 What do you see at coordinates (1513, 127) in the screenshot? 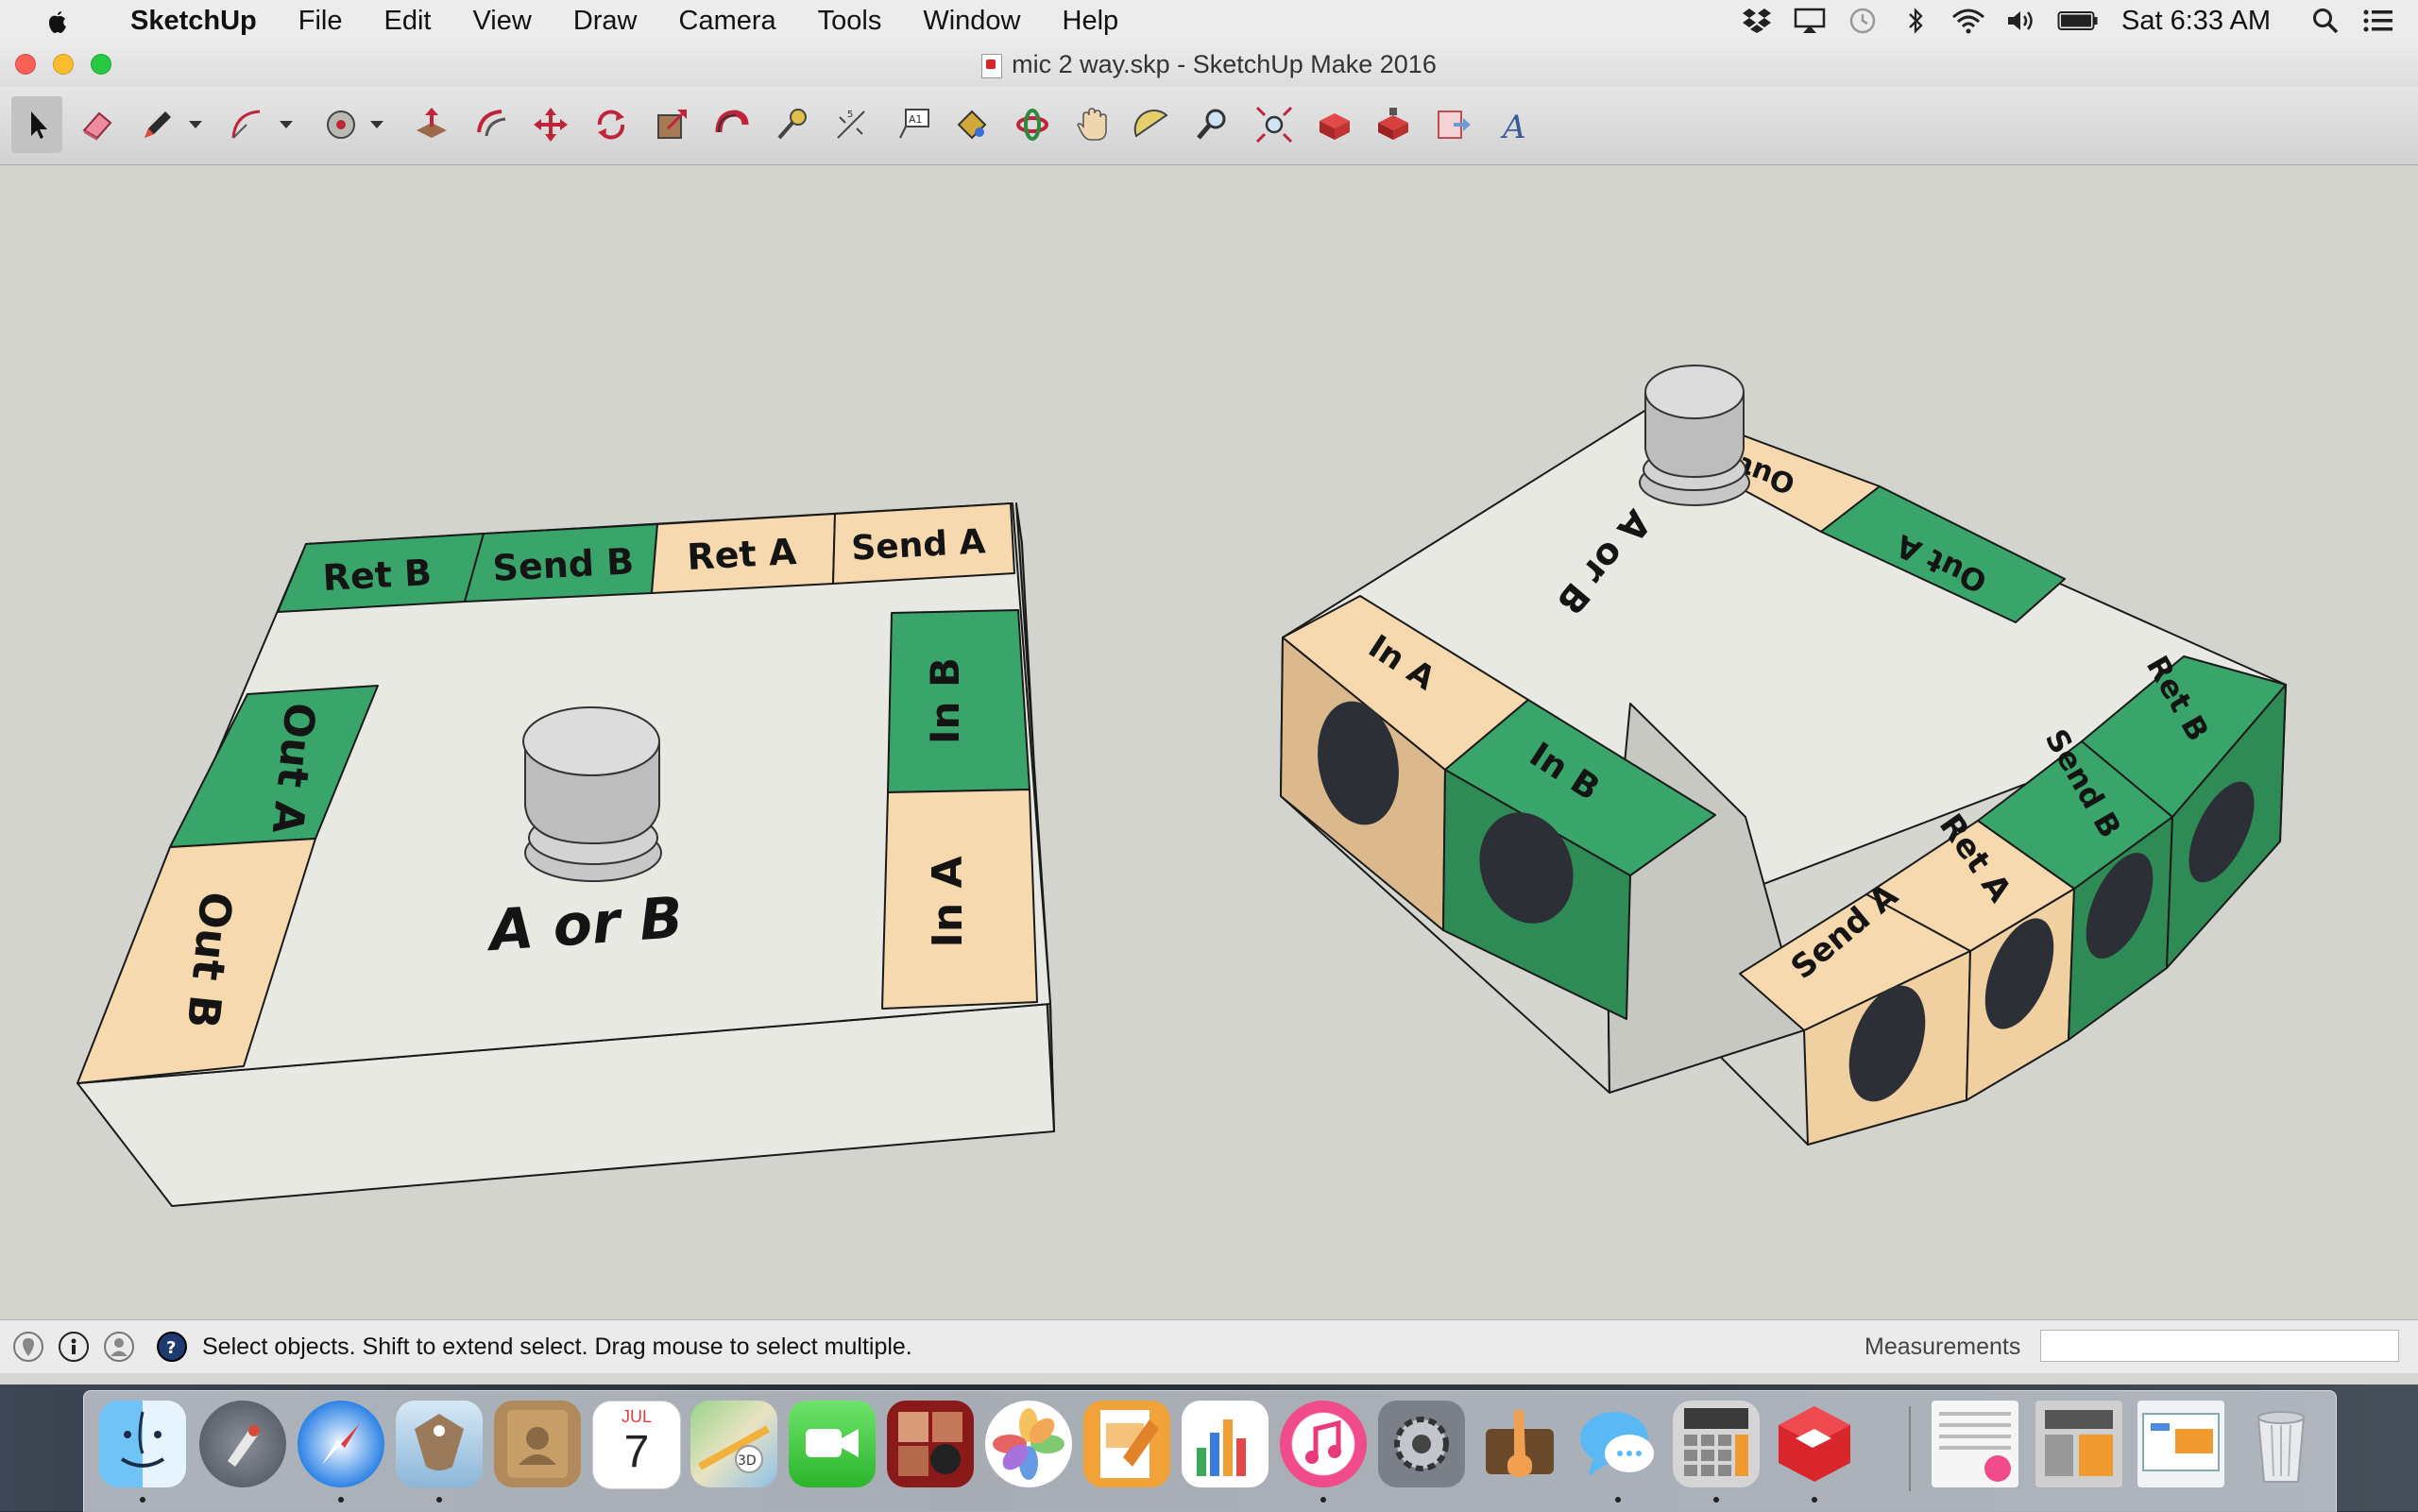
I see `svg-text: A` at bounding box center [1513, 127].